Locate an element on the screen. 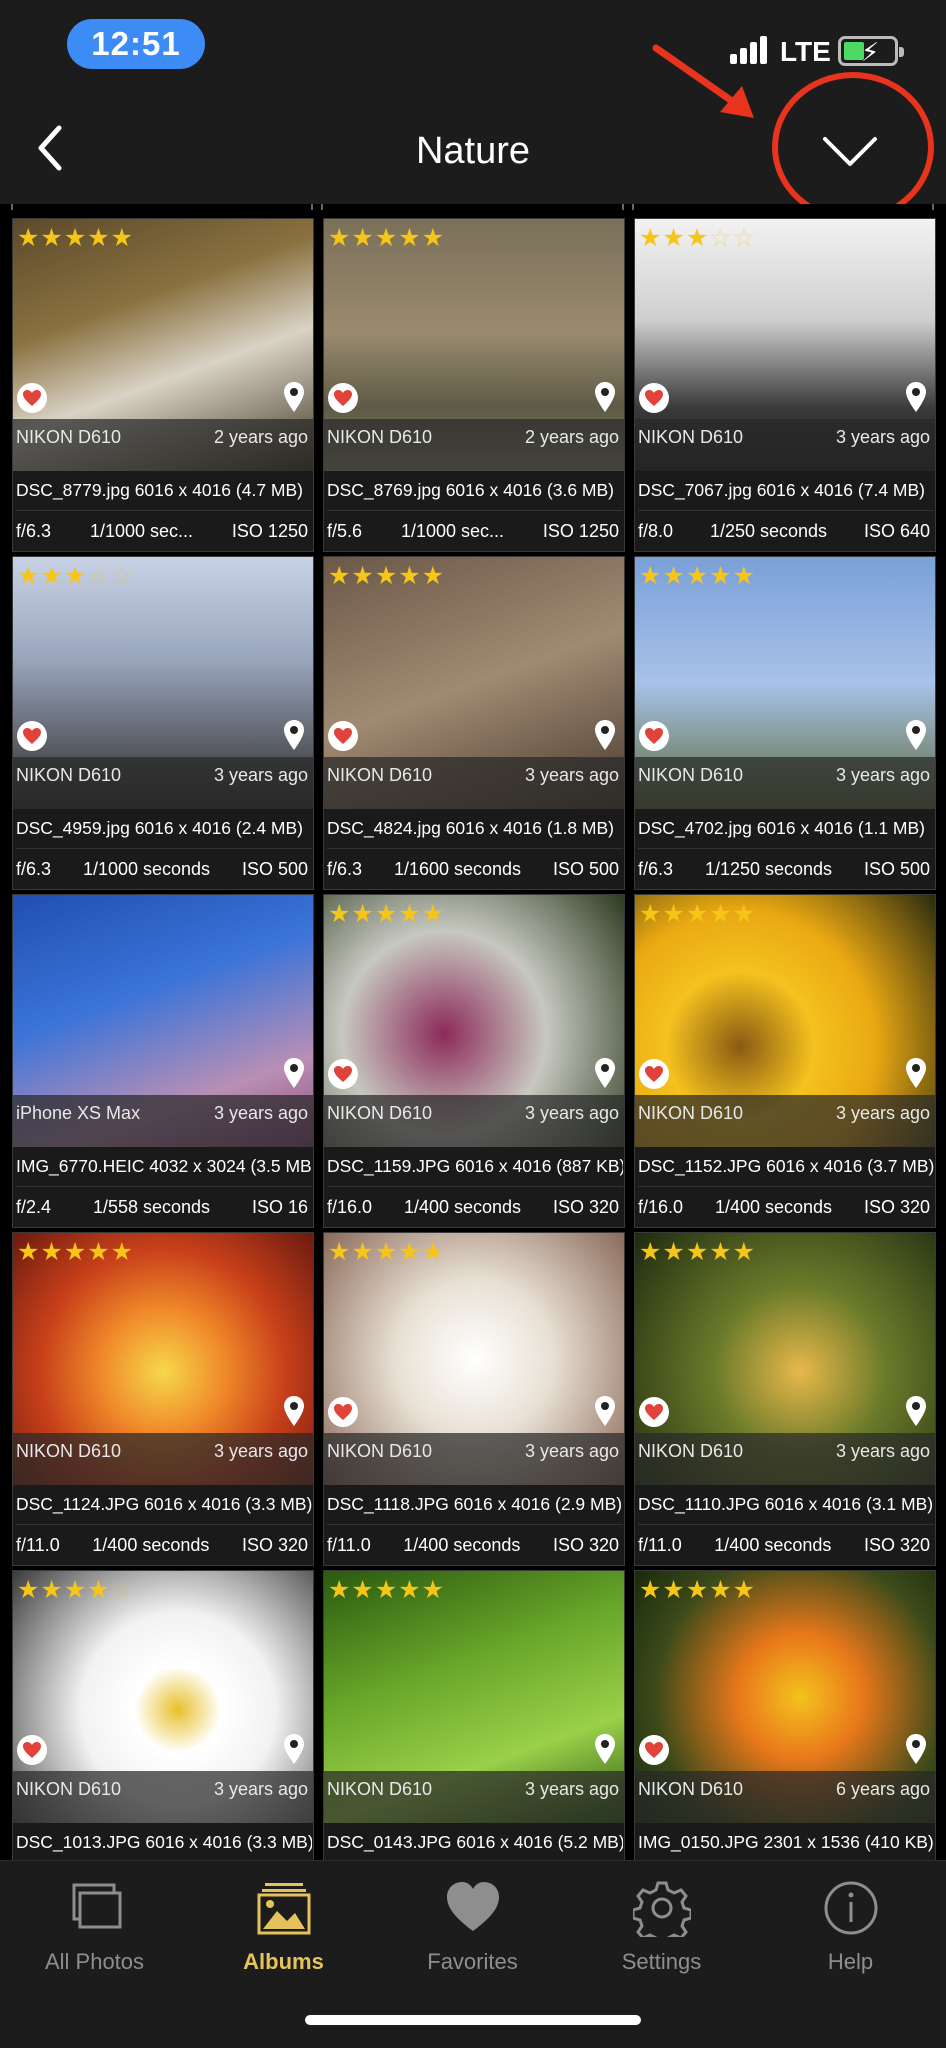 This screenshot has width=946, height=2048. exposure-info: f/6.3 1/1250 seconds ISO 500 is located at coordinates (786, 869).